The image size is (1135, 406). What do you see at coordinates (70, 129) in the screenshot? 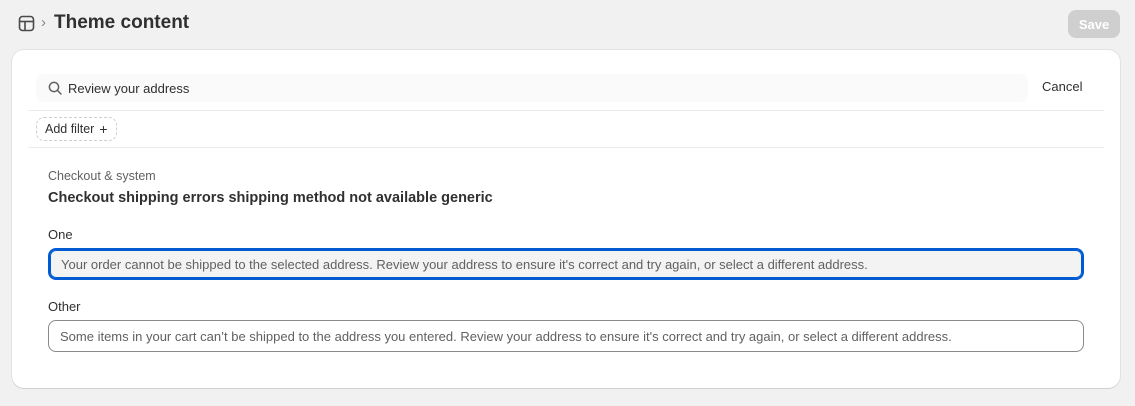
I see `add-filter-label: Add filter` at bounding box center [70, 129].